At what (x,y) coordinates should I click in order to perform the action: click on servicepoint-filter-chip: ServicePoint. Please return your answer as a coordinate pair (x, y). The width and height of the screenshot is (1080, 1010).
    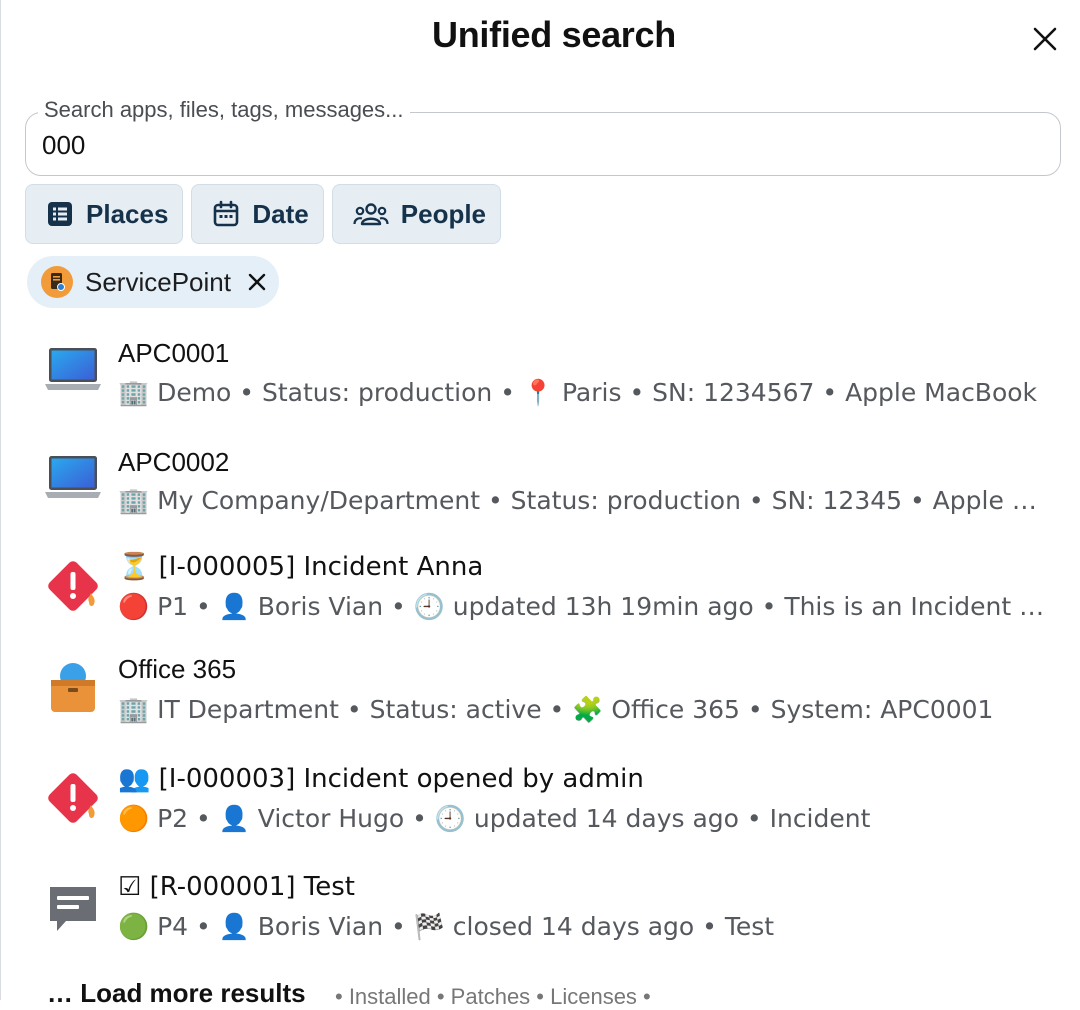
    Looking at the image, I should click on (153, 282).